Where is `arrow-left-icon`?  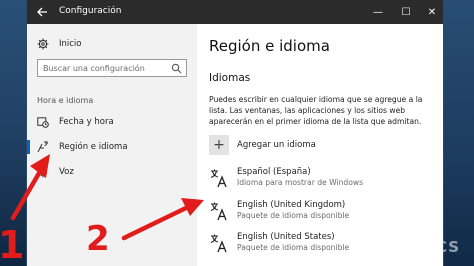
arrow-left-icon is located at coordinates (42, 12).